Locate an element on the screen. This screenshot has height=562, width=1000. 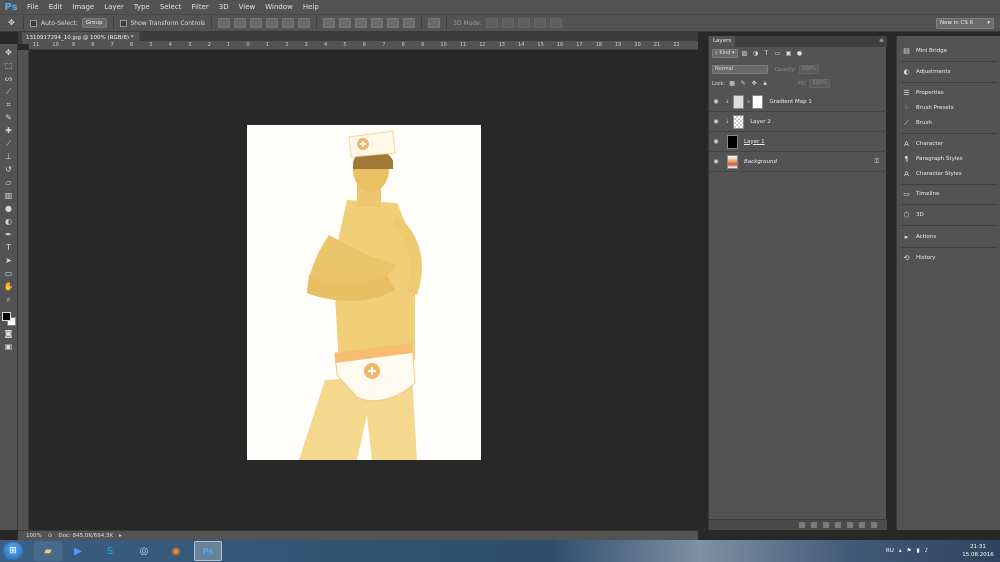
lock-image-icon: ✎ is located at coordinates (743, 84).